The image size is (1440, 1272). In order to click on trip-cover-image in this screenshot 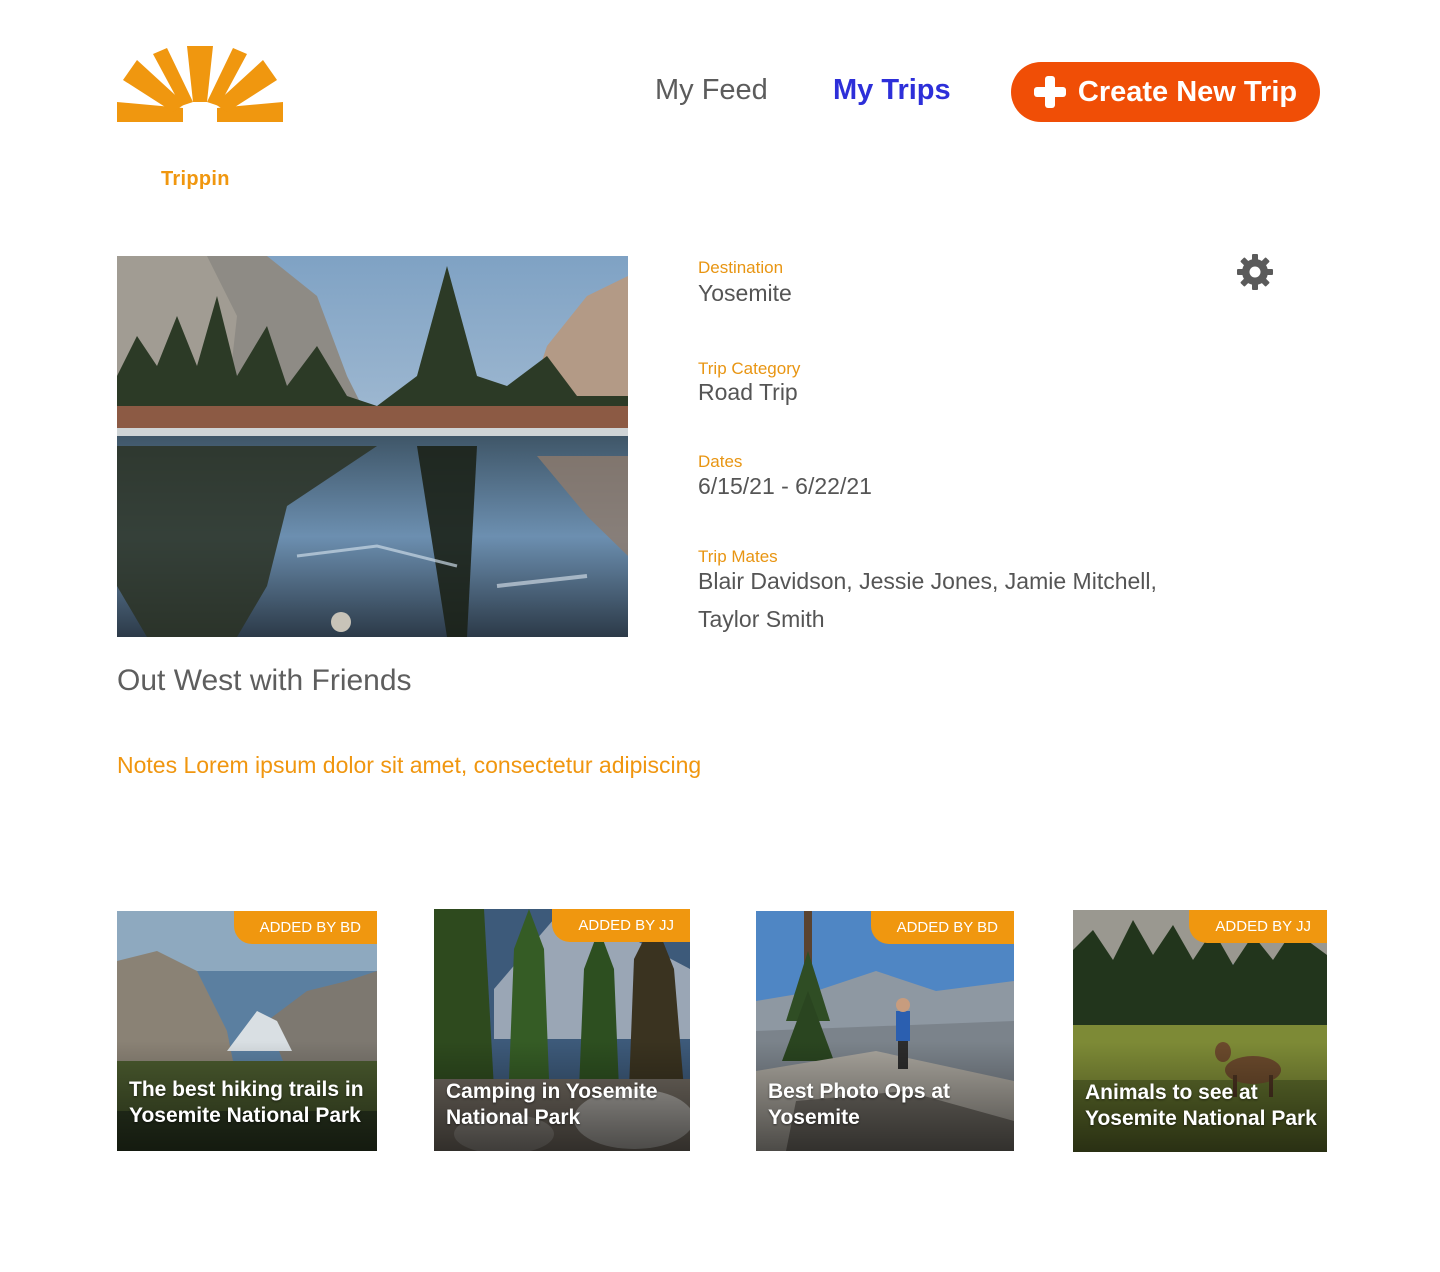, I will do `click(372, 446)`.